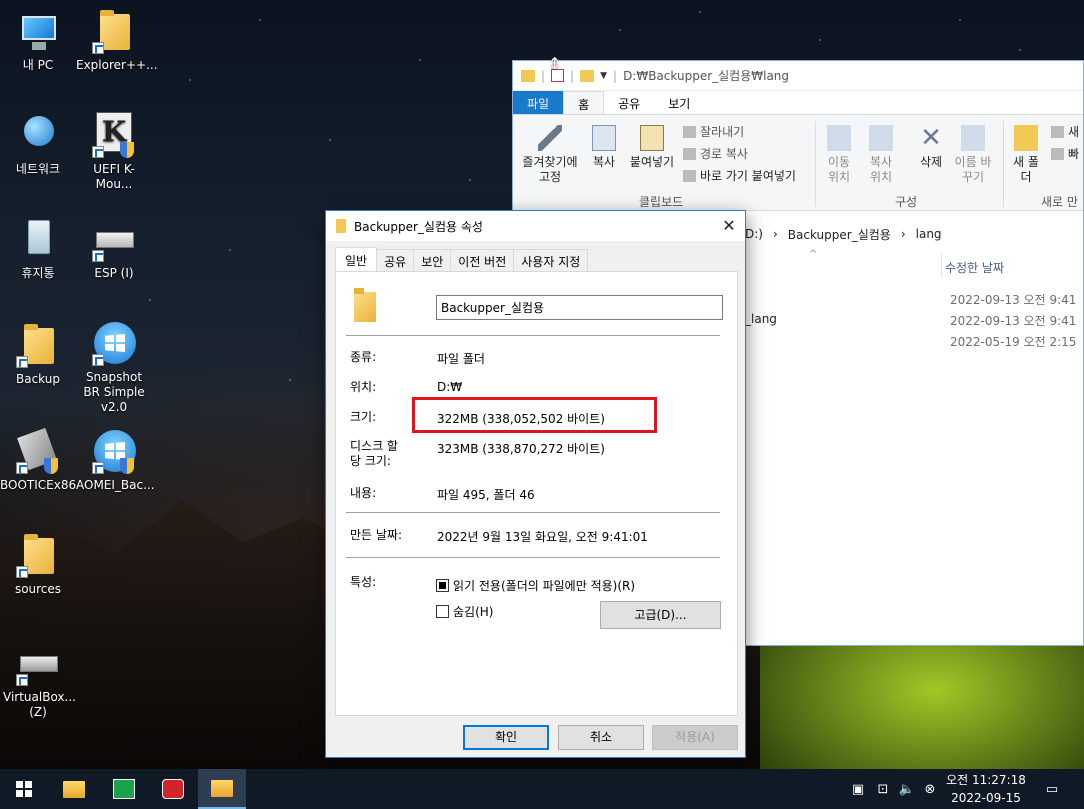 This screenshot has height=809, width=1084. I want to click on tab-home: 홈, so click(584, 102).